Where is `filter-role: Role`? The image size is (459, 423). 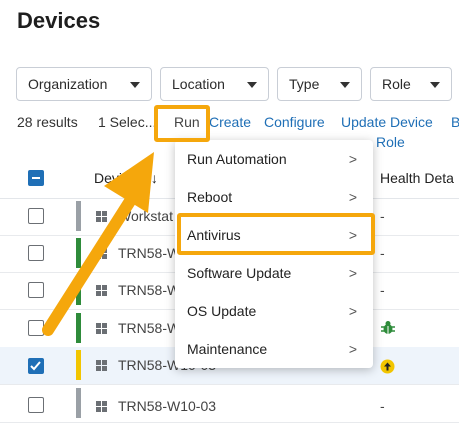
filter-role: Role is located at coordinates (411, 84).